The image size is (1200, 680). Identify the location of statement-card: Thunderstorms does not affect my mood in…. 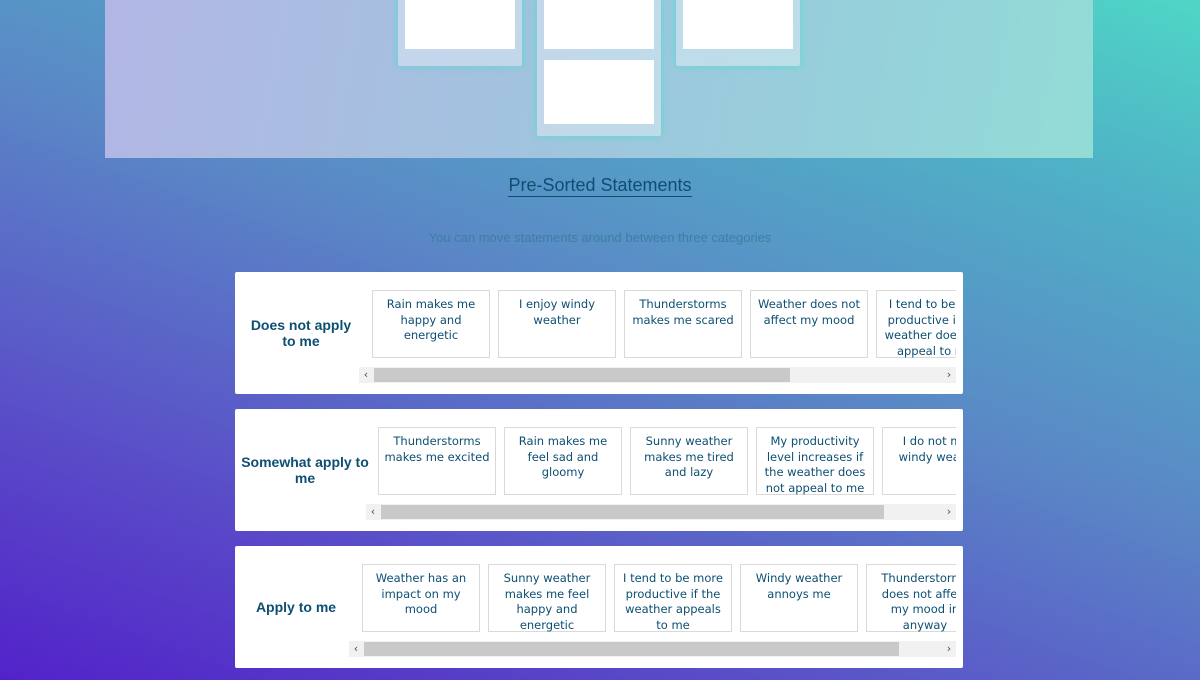
(911, 598).